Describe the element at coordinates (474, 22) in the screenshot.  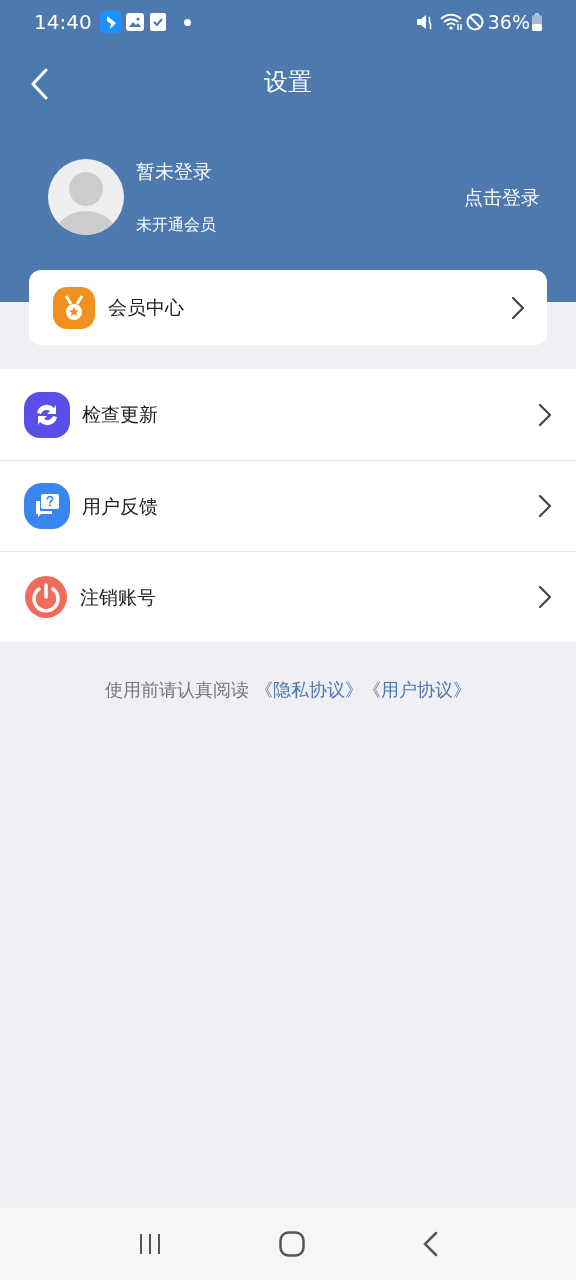
I see `blocked-icon` at that location.